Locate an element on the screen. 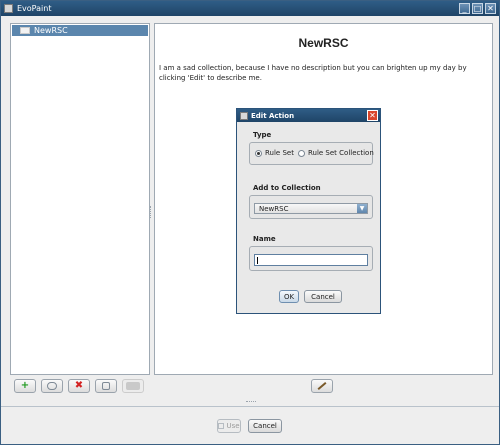 The height and width of the screenshot is (445, 500). plus-icon: + is located at coordinates (25, 385).